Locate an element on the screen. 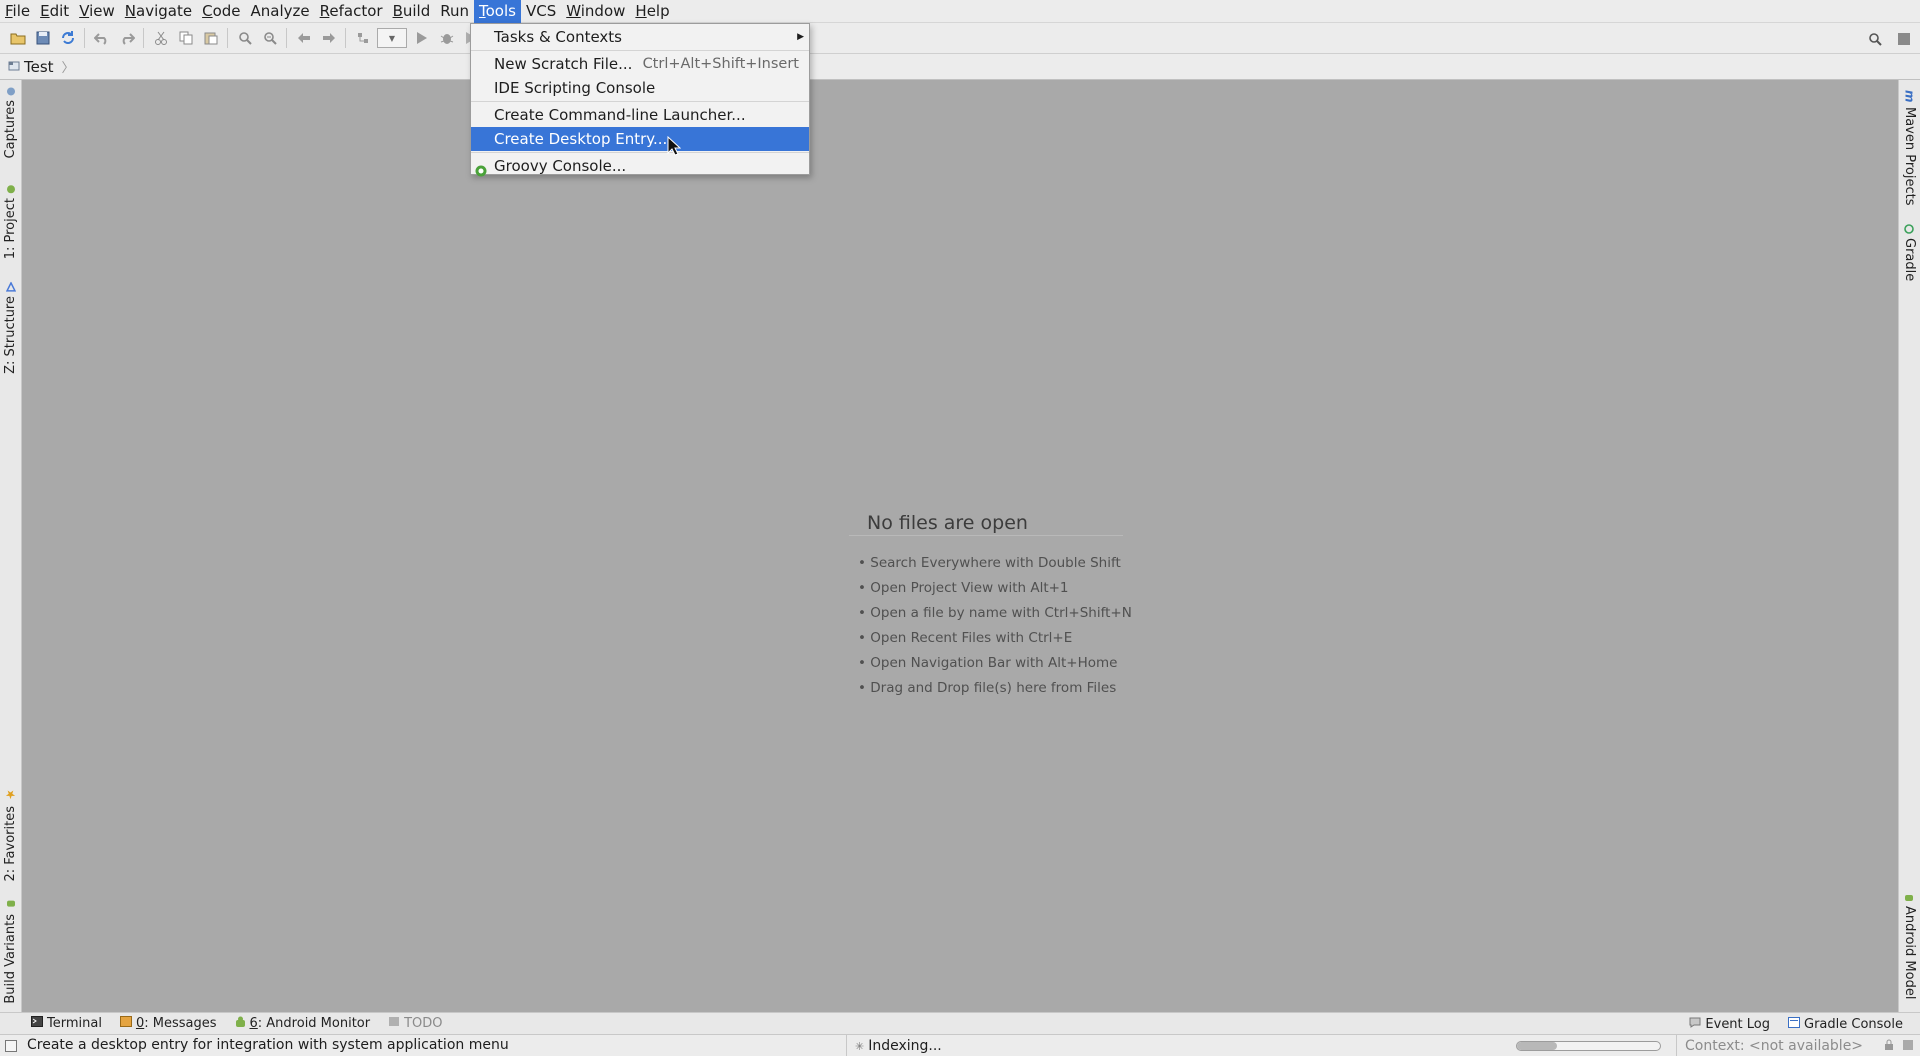 This screenshot has width=1920, height=1056. inspector-icon is located at coordinates (1908, 1047).